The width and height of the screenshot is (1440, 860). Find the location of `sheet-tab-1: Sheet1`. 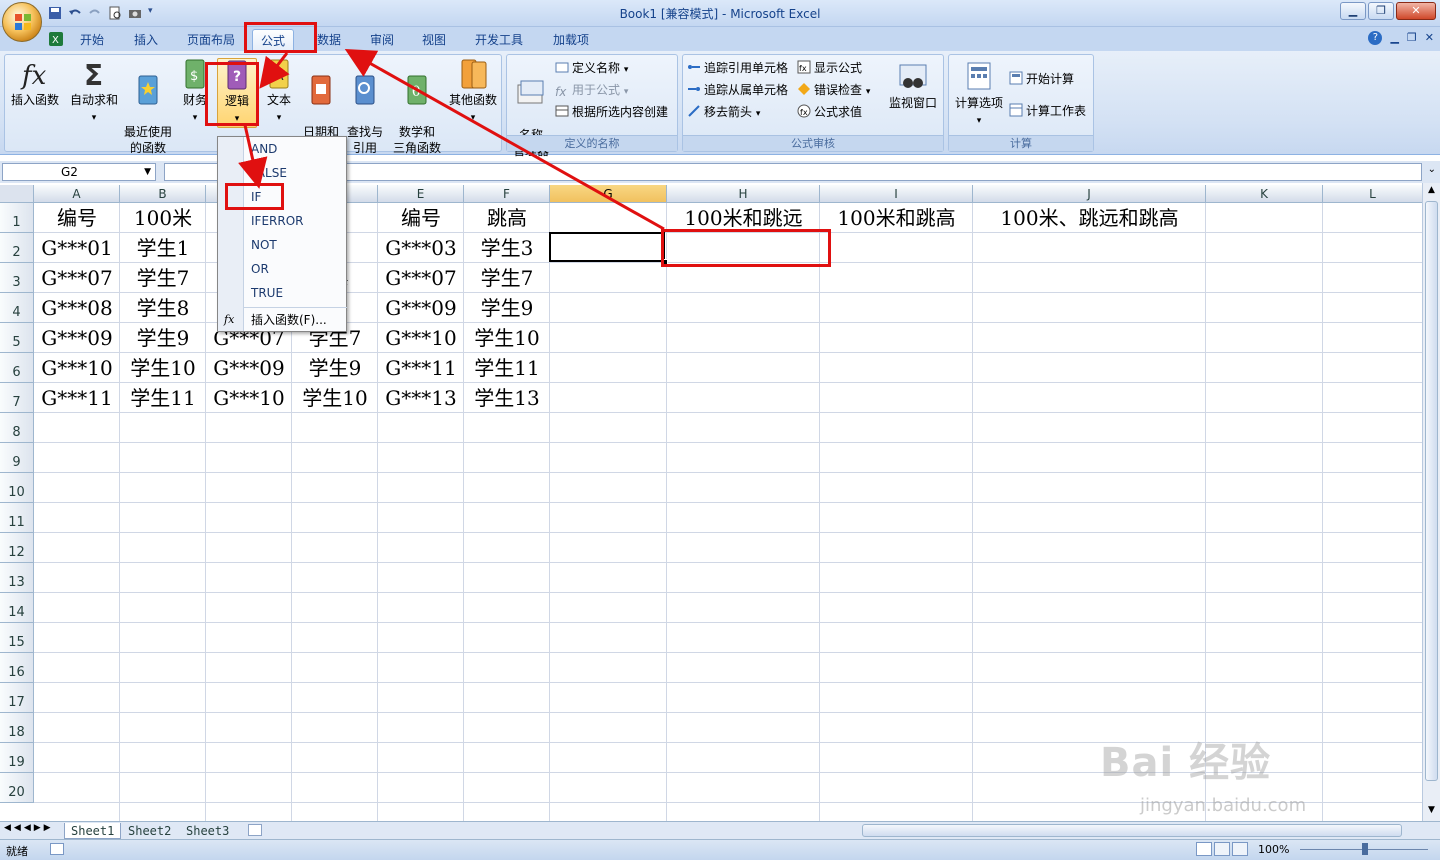

sheet-tab-1: Sheet1 is located at coordinates (93, 831).